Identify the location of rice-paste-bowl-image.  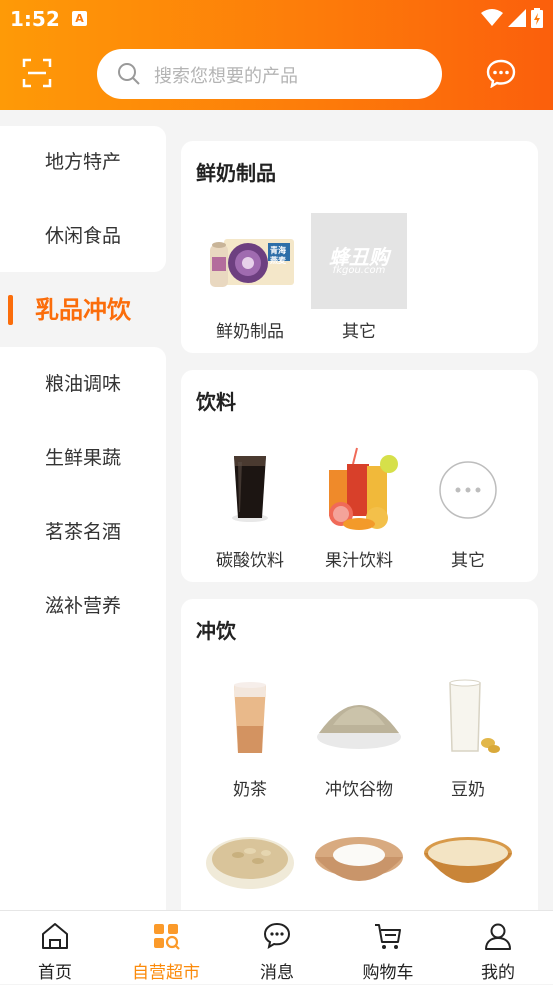
(468, 871).